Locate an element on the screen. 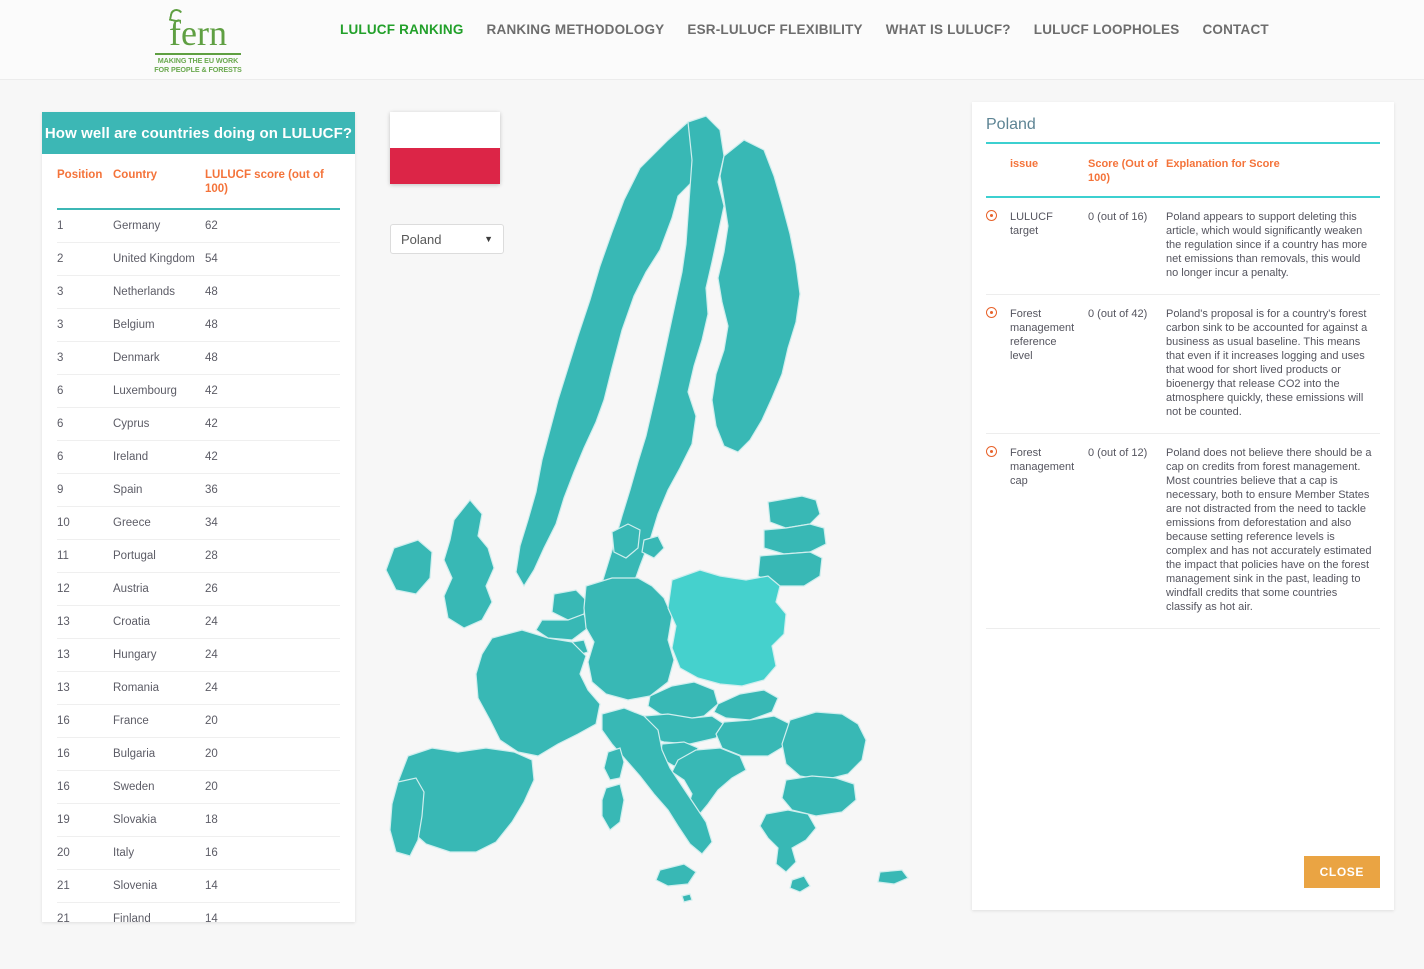 The height and width of the screenshot is (969, 1424). ranking-cell-position: 21 is located at coordinates (85, 912).